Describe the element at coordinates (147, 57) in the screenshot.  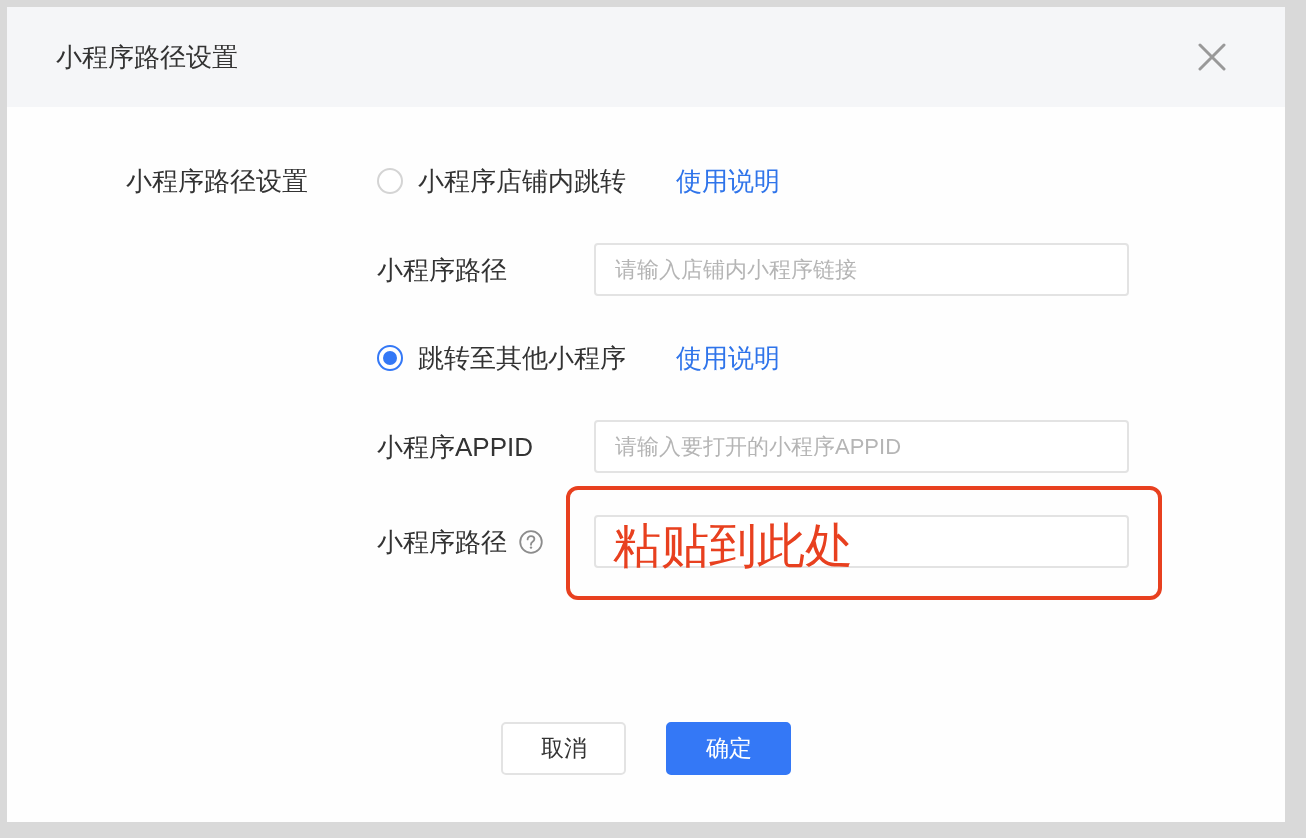
I see `dialog-title: 小程序路径设置` at that location.